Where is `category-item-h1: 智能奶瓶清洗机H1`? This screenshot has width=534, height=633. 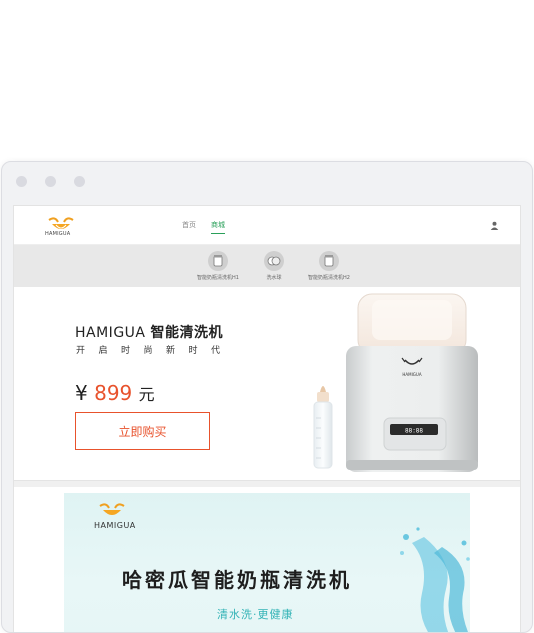
category-item-h1: 智能奶瓶清洗机H1 is located at coordinates (218, 266).